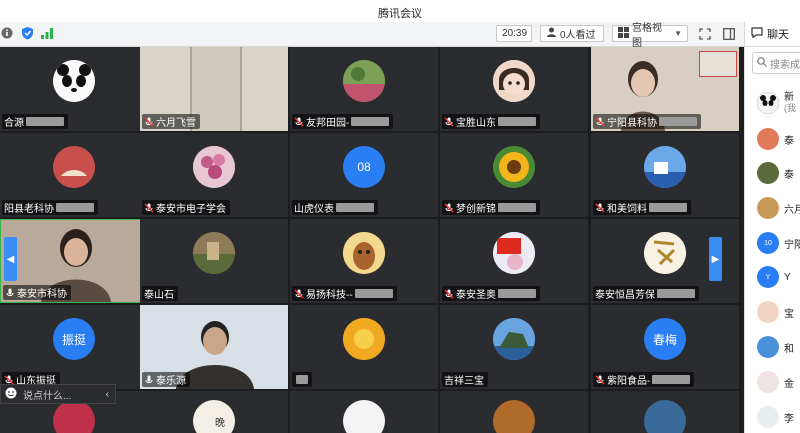  What do you see at coordinates (776, 63) in the screenshot?
I see `member-search-input: 搜索成` at bounding box center [776, 63].